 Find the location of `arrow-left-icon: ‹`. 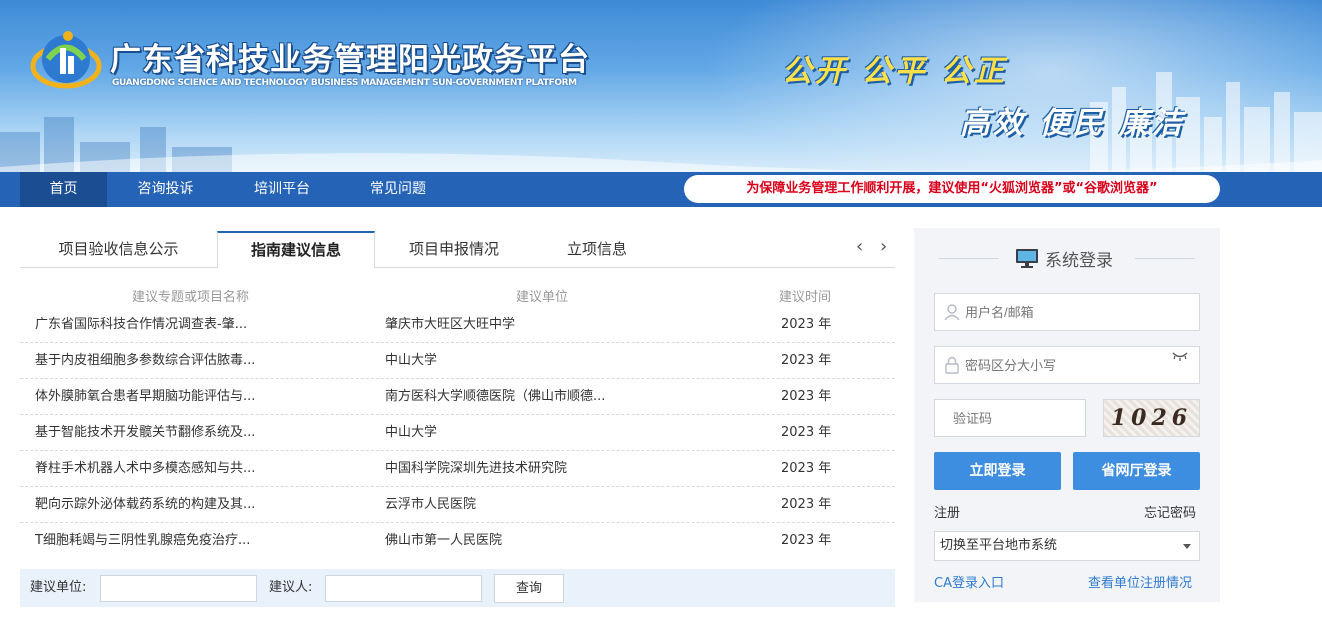

arrow-left-icon: ‹ is located at coordinates (859, 246).